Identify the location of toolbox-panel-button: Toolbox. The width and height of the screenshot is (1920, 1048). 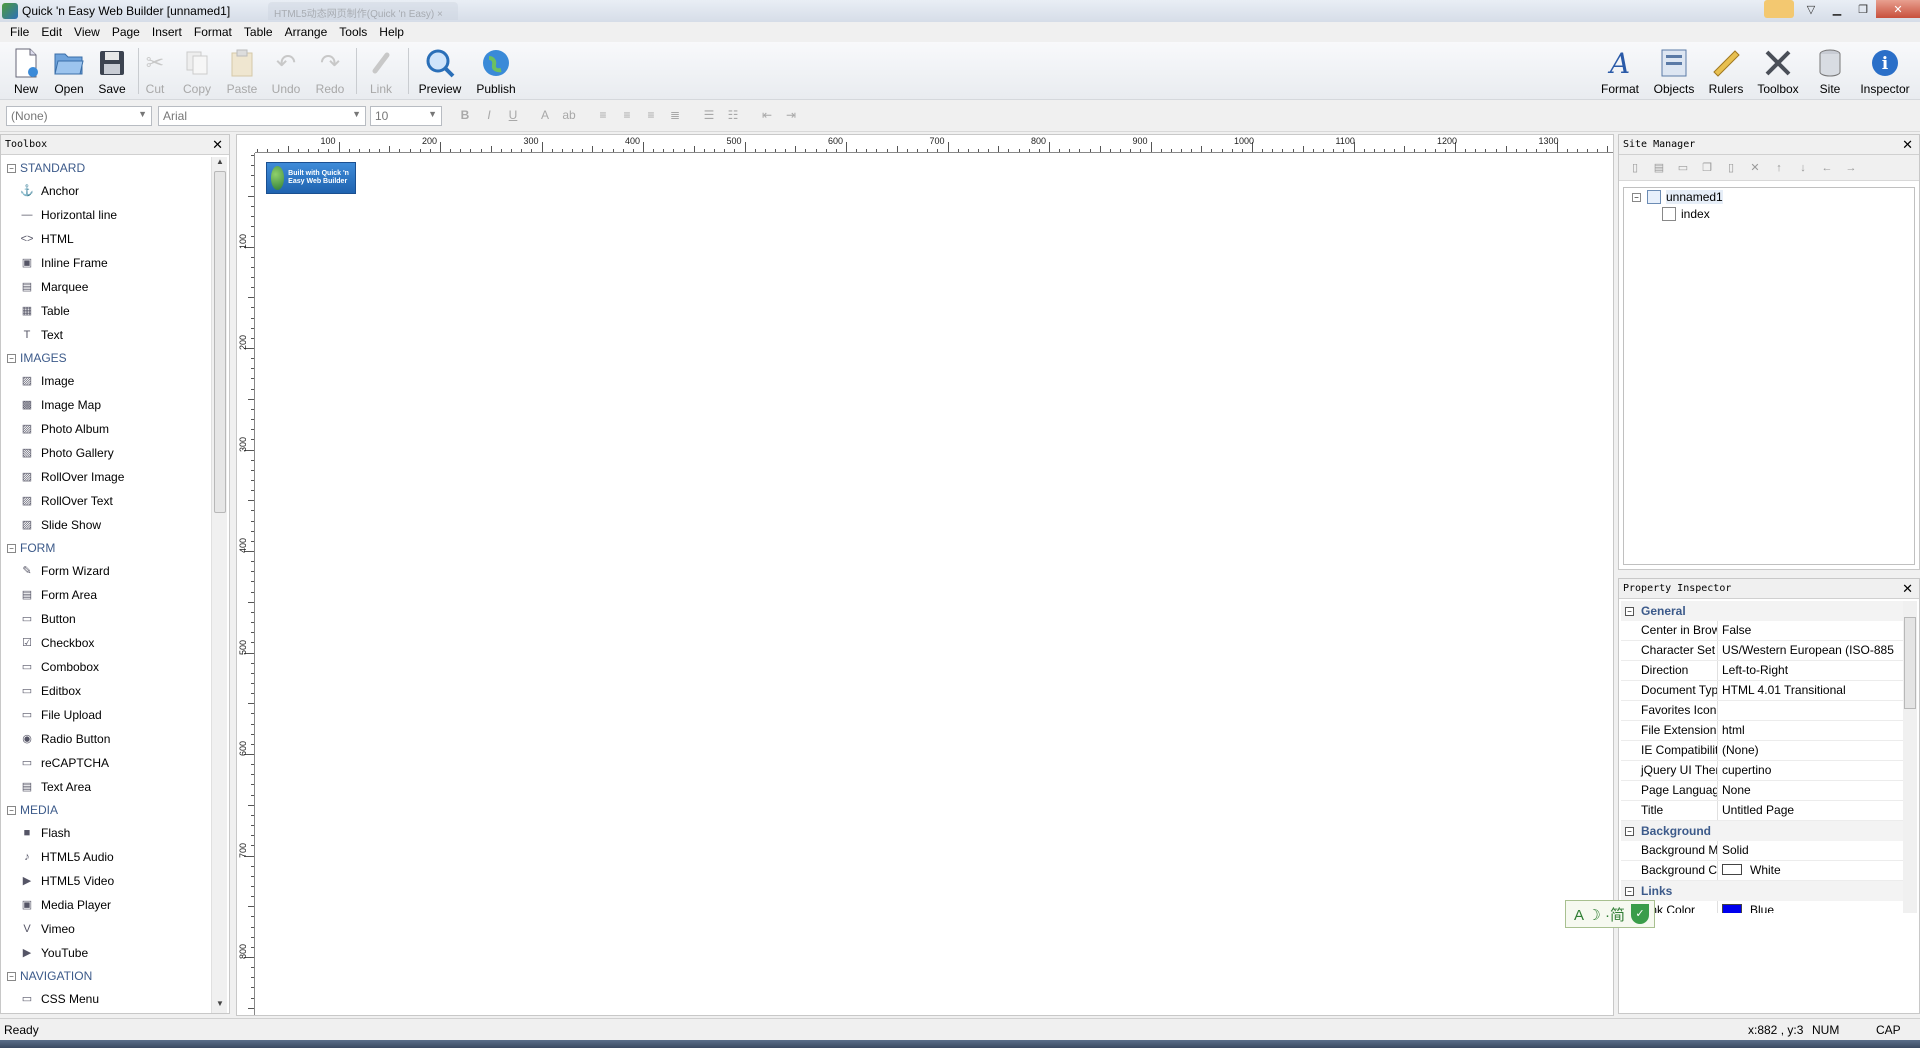
(1778, 71).